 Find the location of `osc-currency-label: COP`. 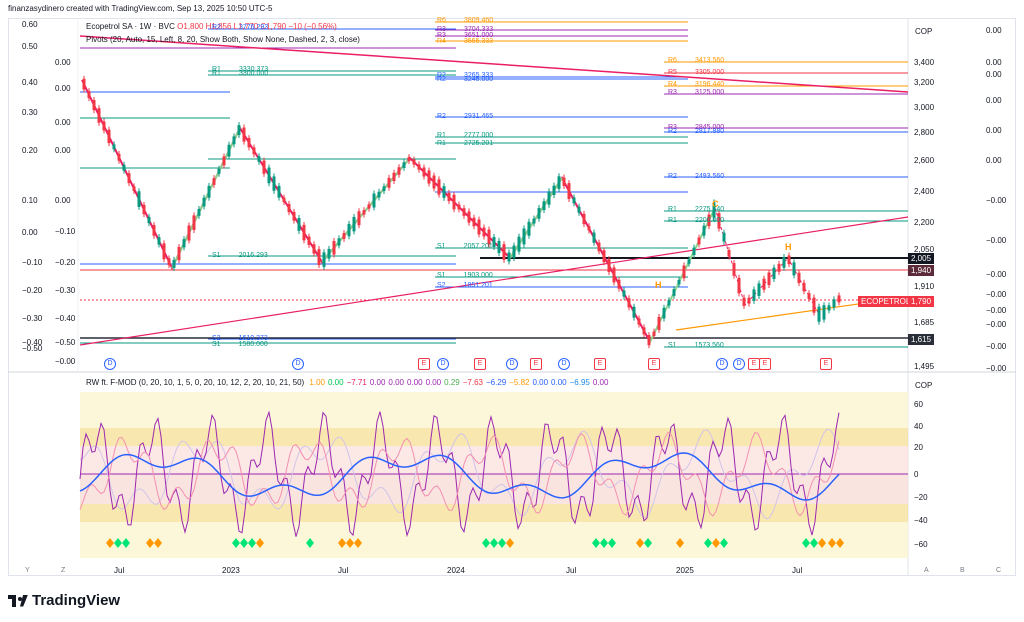

osc-currency-label: COP is located at coordinates (924, 385).